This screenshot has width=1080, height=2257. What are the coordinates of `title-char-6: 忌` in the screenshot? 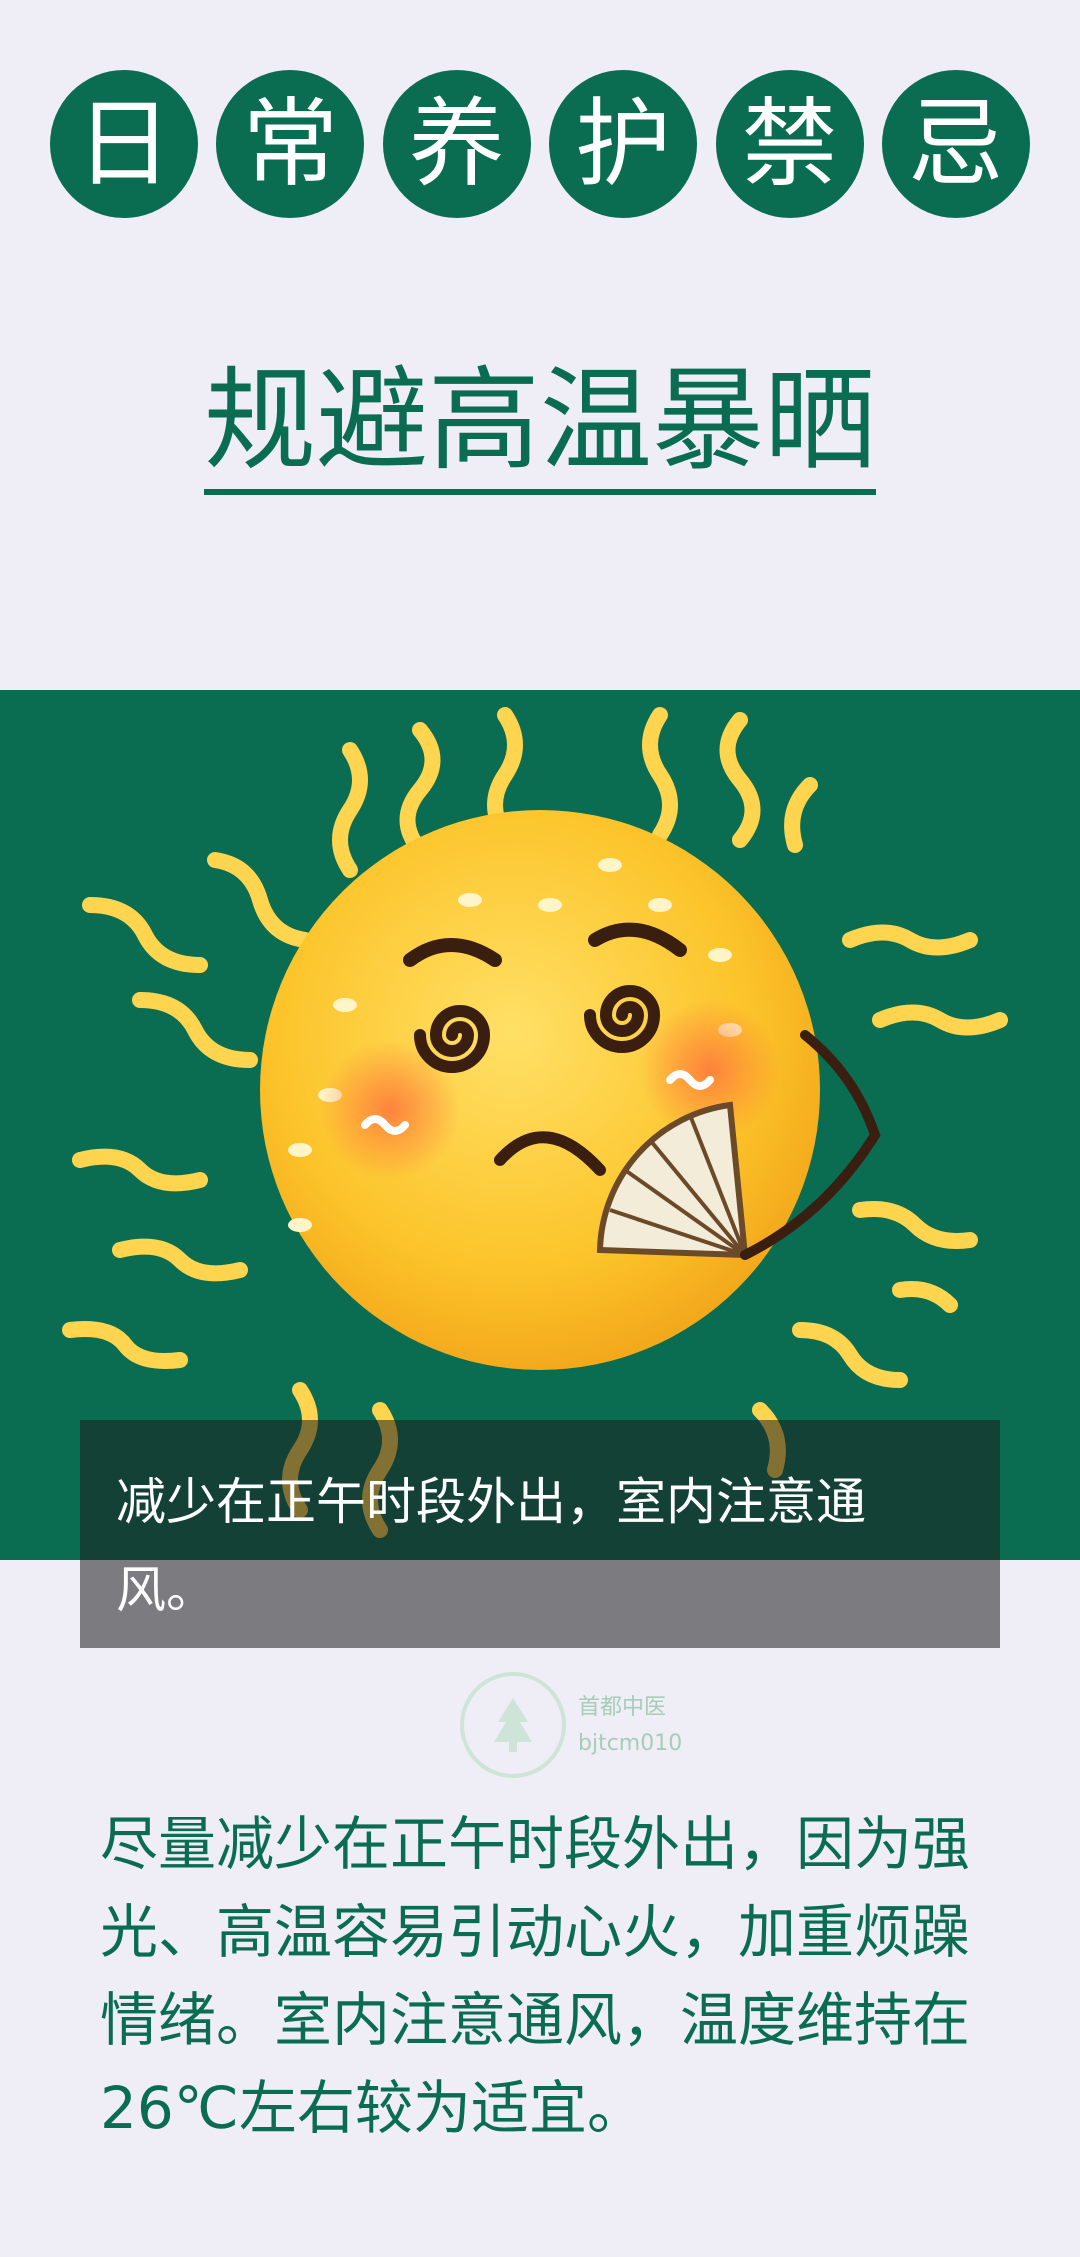 It's located at (955, 144).